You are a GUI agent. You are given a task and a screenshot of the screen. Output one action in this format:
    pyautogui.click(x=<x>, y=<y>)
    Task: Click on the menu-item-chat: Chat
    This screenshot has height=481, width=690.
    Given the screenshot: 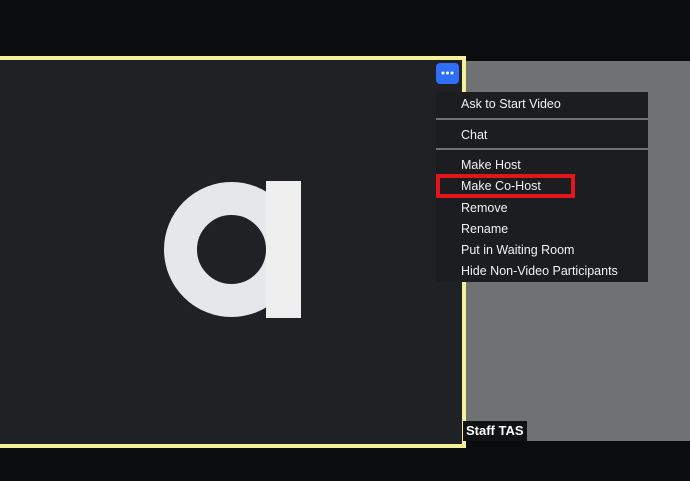 What is the action you would take?
    pyautogui.click(x=474, y=135)
    